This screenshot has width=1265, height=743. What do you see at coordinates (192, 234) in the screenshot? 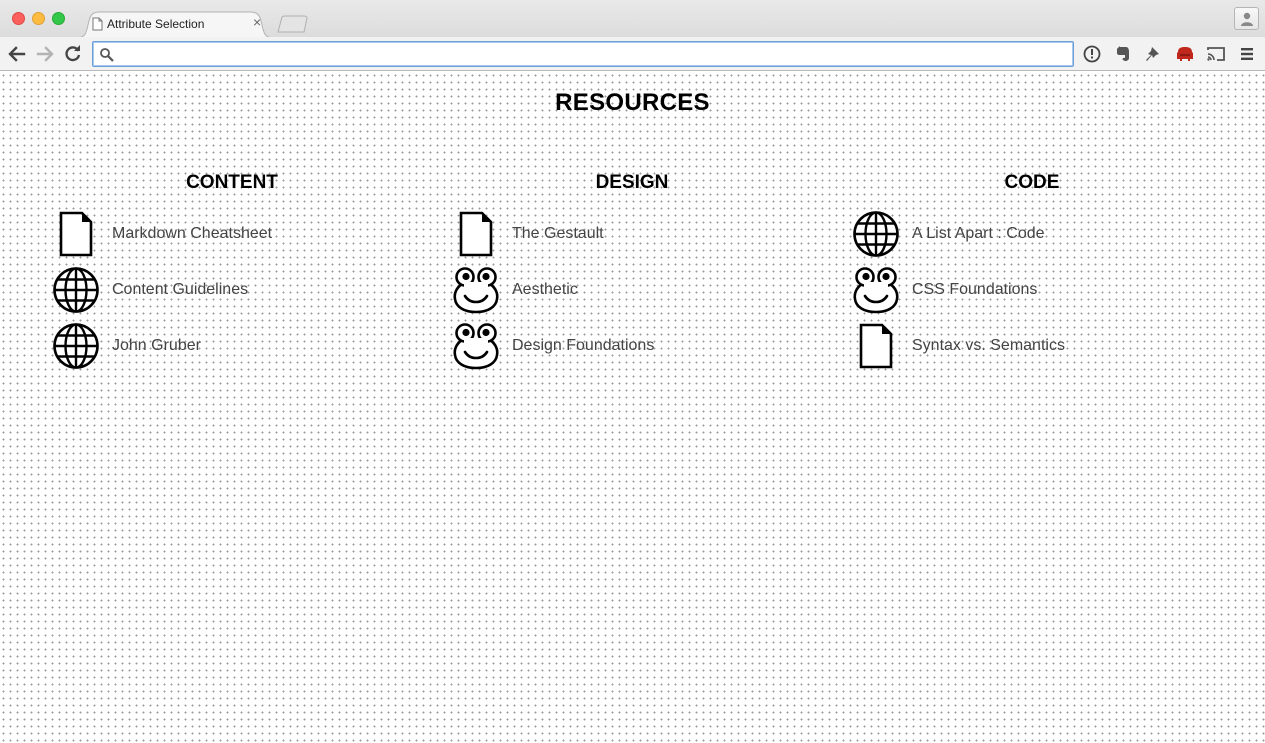
I see `resource-link-markdown-cheatsheet: Markdown Cheatsheet` at bounding box center [192, 234].